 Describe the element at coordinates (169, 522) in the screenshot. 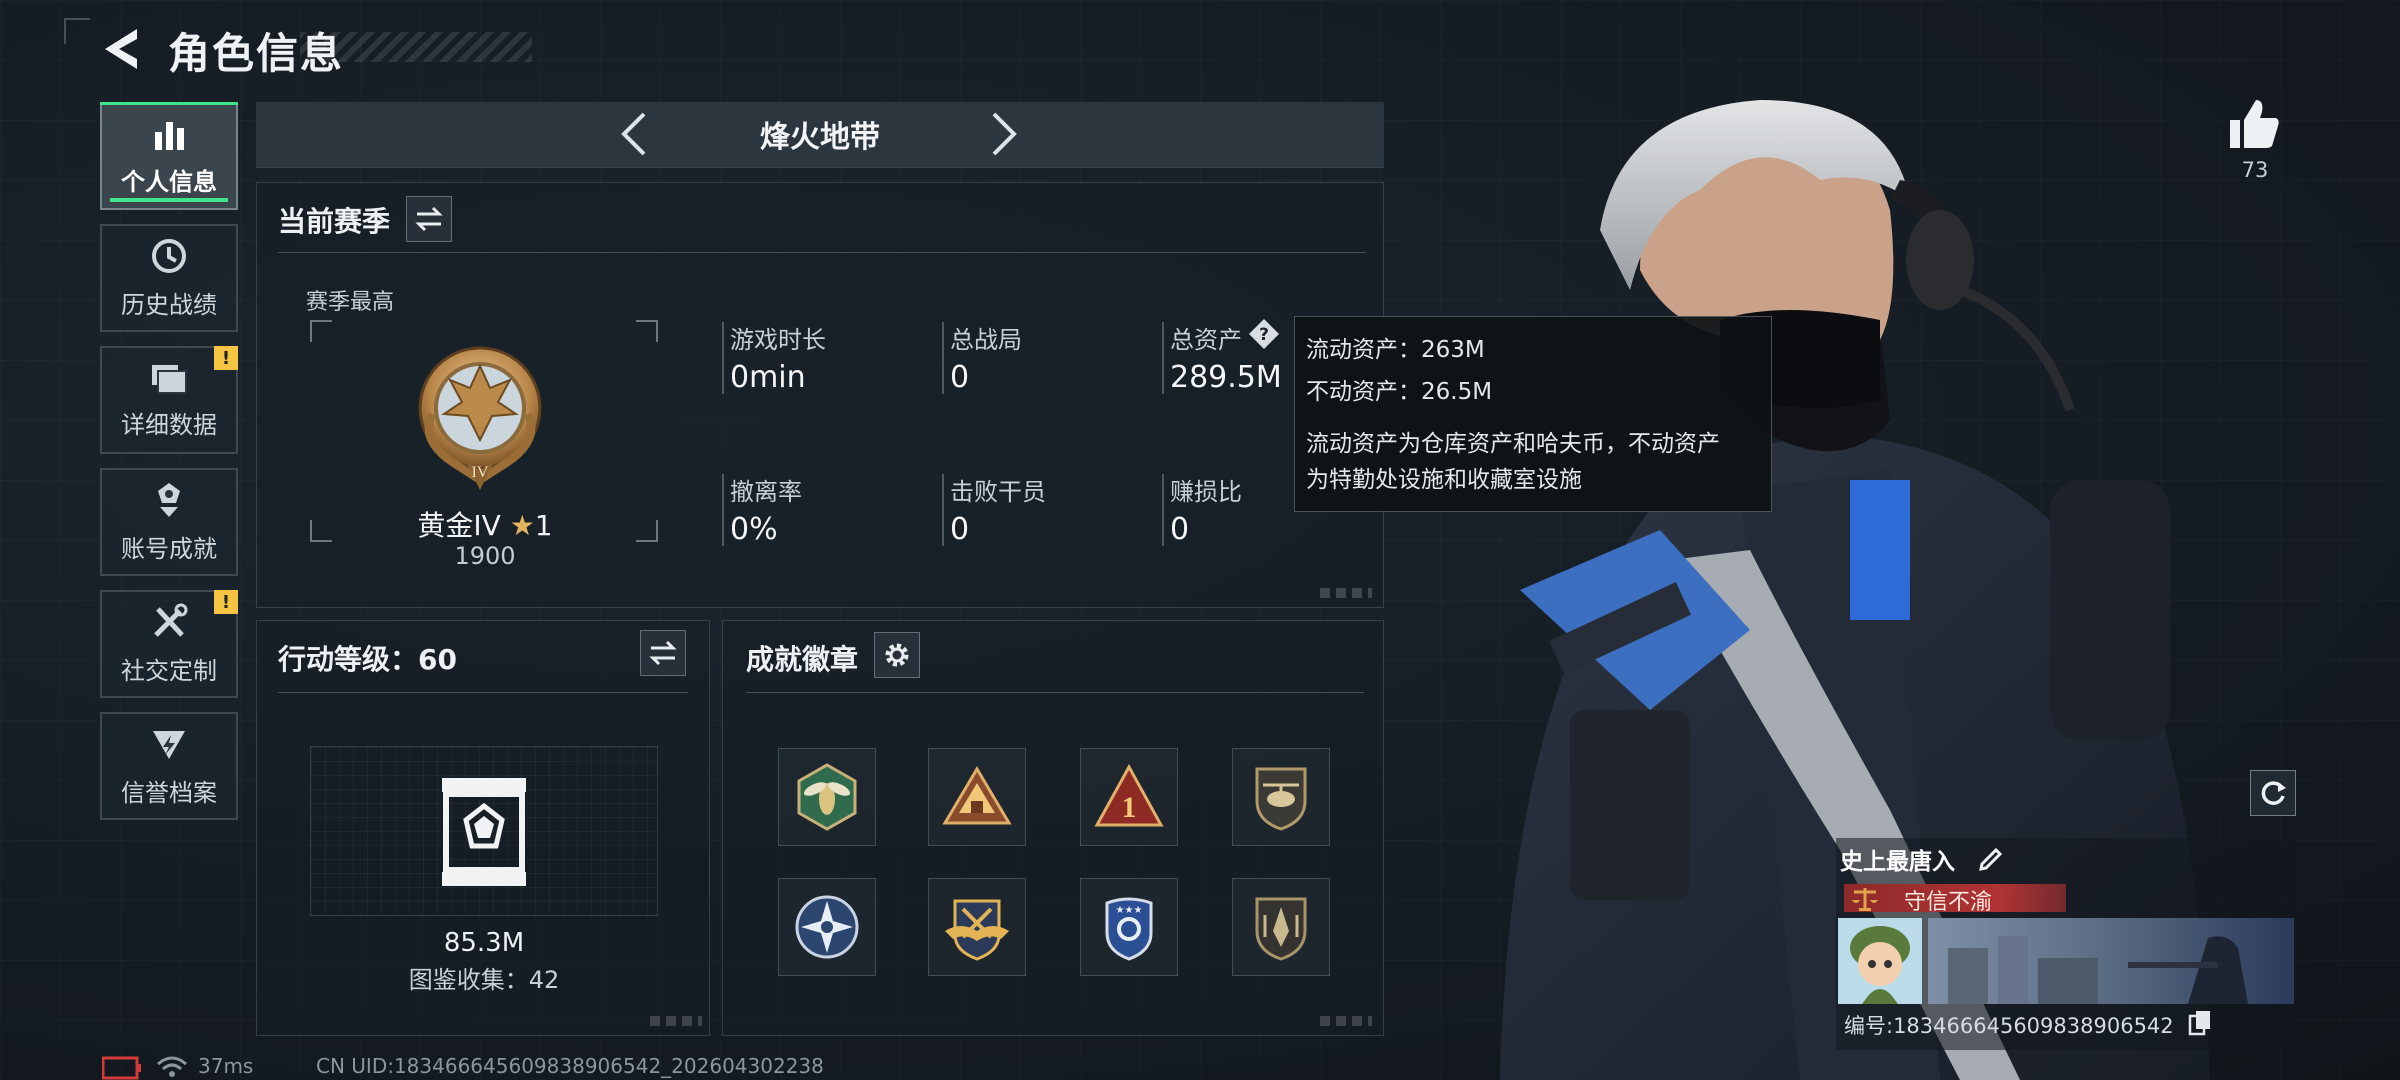

I see `sidebar-item-achievements: 账号成就` at that location.